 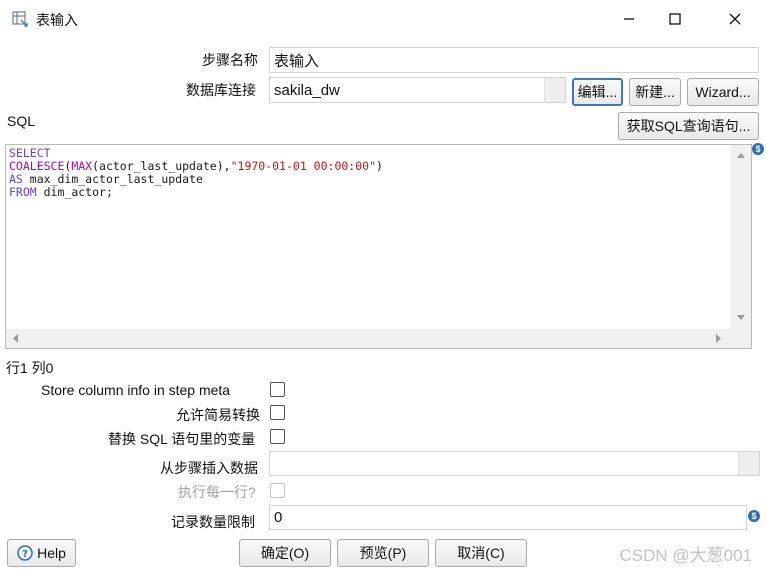 I want to click on lazy-conversion-label: 允许简易转换, so click(x=218, y=415).